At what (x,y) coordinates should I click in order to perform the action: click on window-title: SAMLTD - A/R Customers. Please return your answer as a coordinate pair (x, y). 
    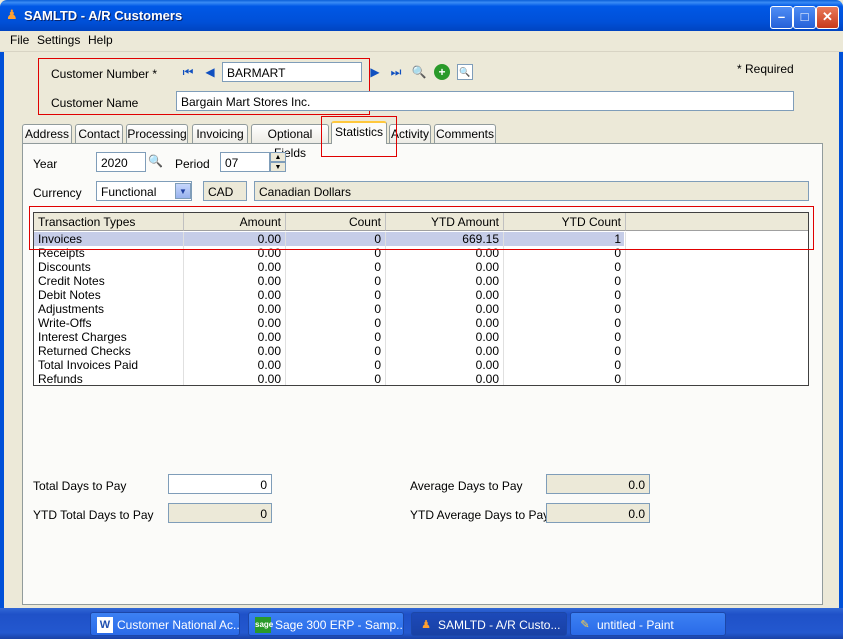
    Looking at the image, I should click on (103, 15).